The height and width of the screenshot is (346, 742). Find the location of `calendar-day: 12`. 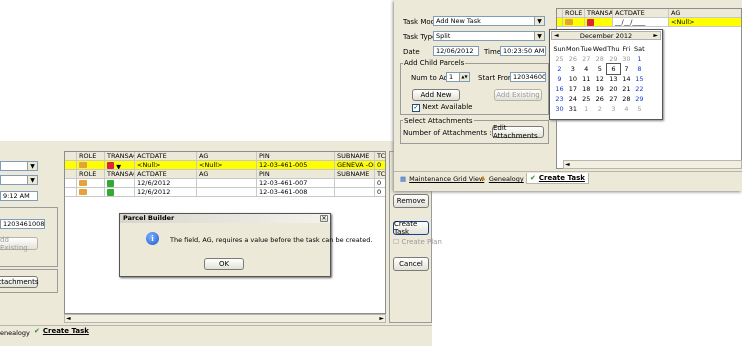

calendar-day: 12 is located at coordinates (600, 79).